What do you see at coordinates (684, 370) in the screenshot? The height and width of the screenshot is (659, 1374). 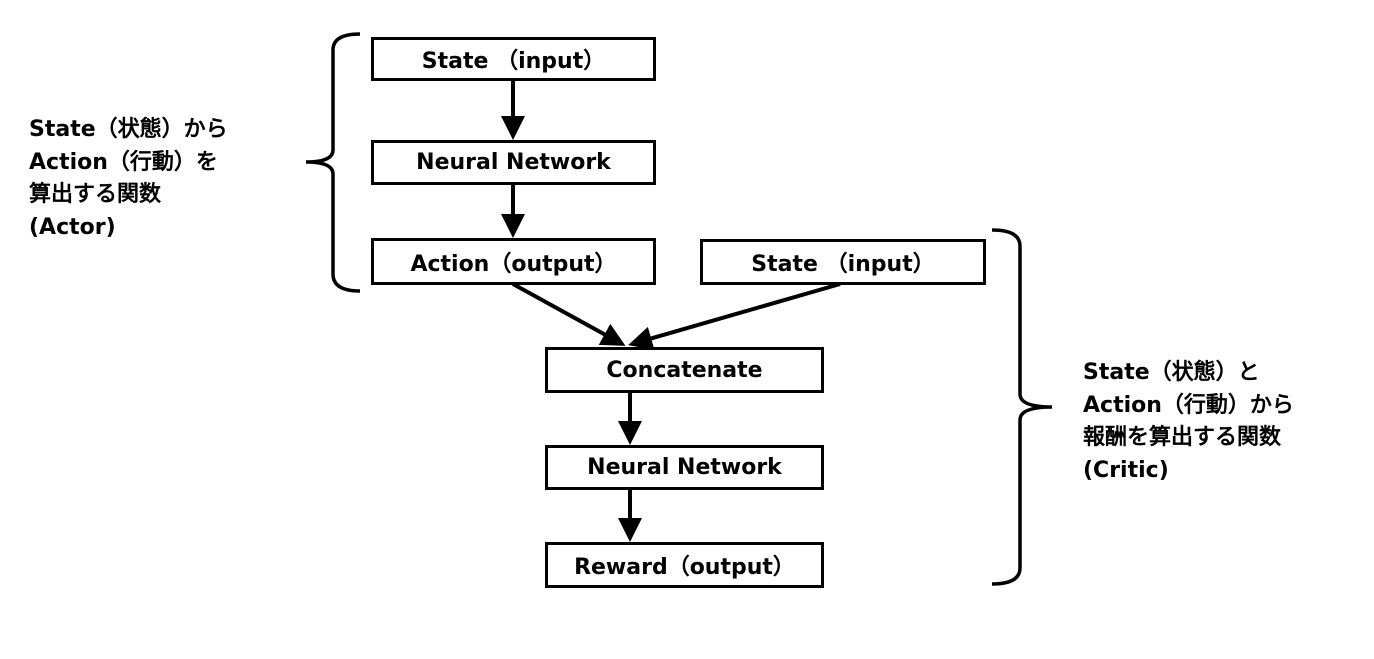 I see `concatenate-node: Concatenate` at bounding box center [684, 370].